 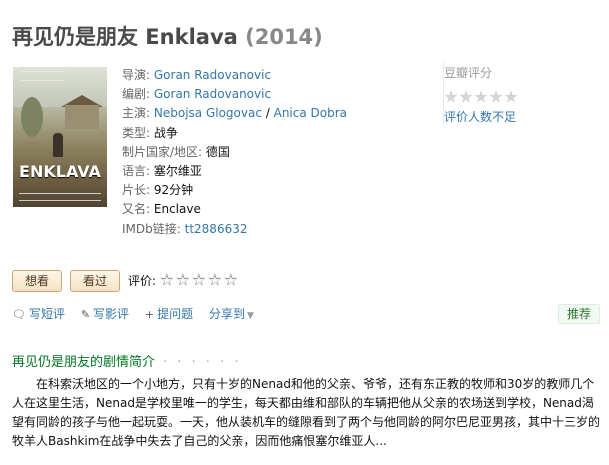 I want to click on country-row: 制片国家/地区: 德国, so click(x=272, y=152).